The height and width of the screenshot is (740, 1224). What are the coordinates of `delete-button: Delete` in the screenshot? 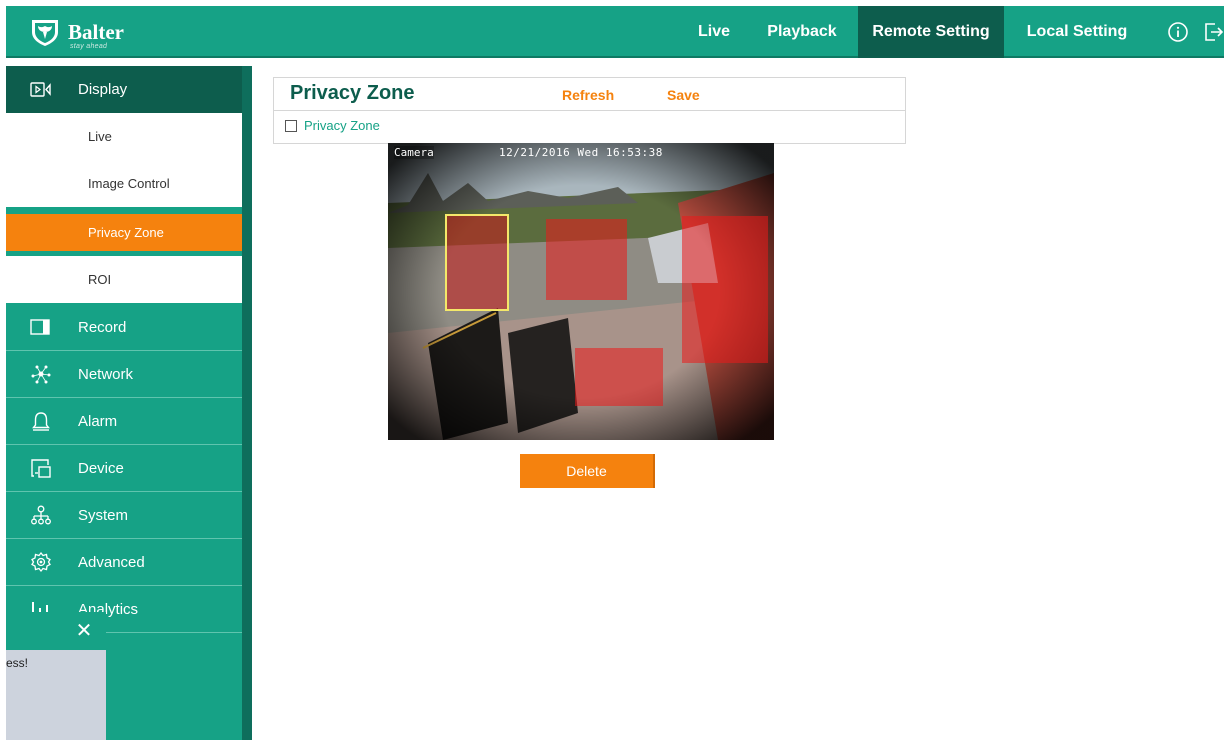 It's located at (587, 471).